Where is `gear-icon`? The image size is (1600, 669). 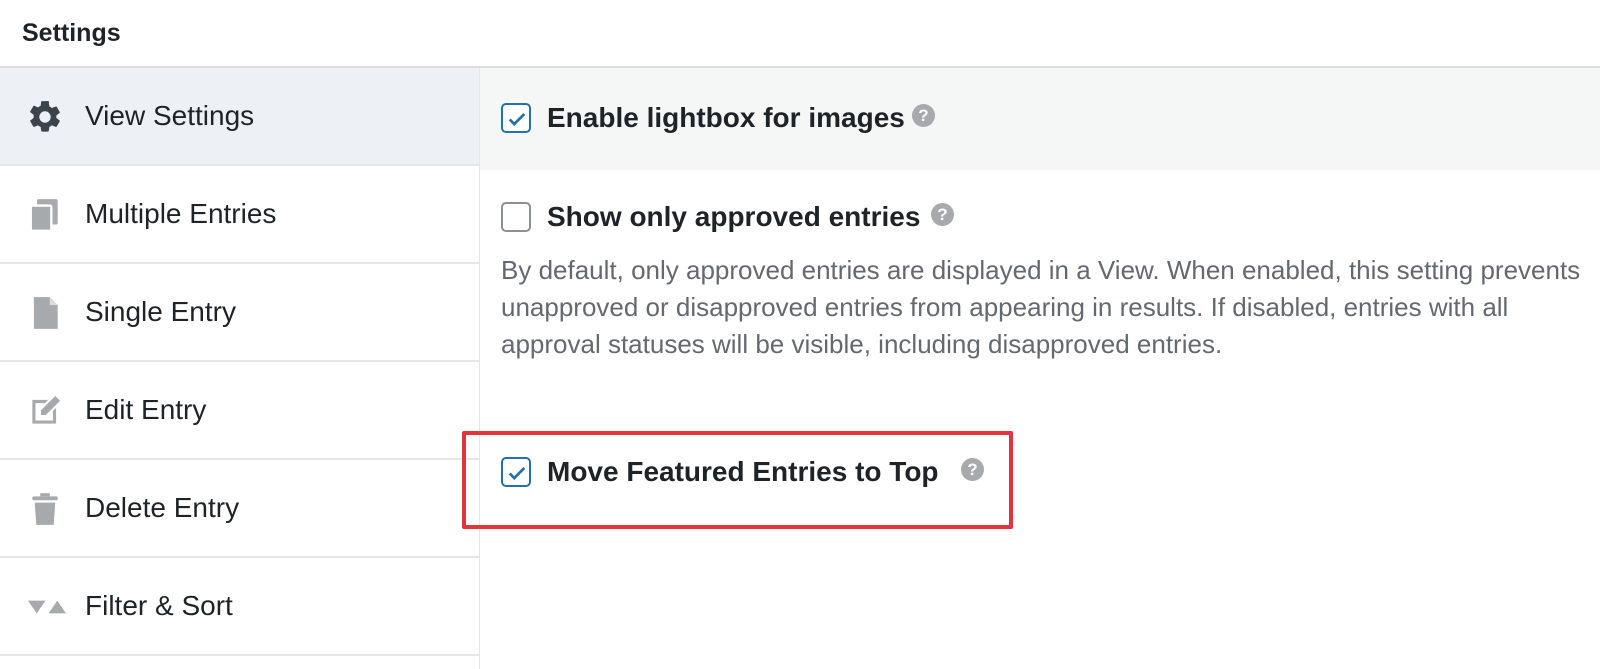 gear-icon is located at coordinates (45, 117).